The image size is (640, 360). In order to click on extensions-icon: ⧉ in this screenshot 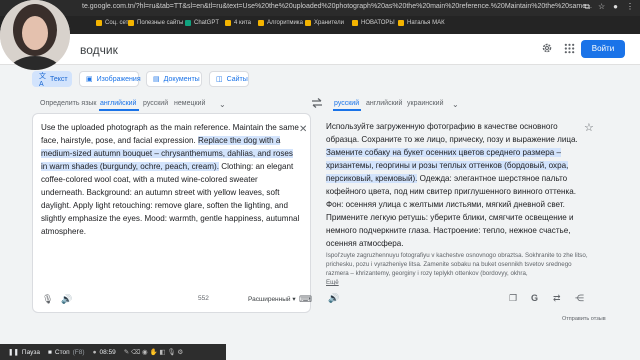, I will do `click(587, 7)`.